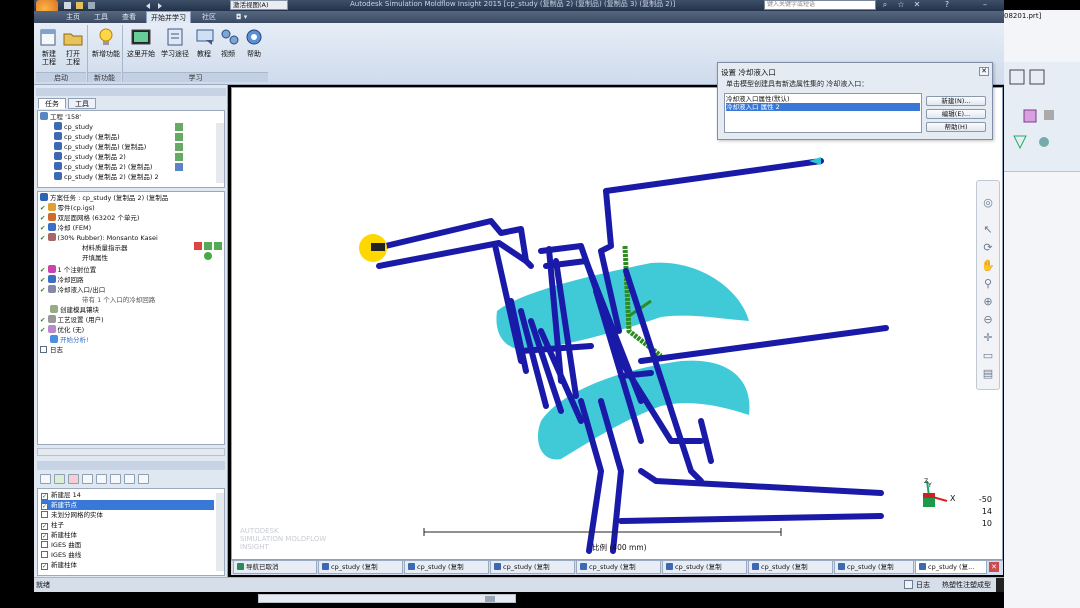 This screenshot has width=1080, height=608. What do you see at coordinates (43, 349) in the screenshot?
I see `log-checkbox` at bounding box center [43, 349].